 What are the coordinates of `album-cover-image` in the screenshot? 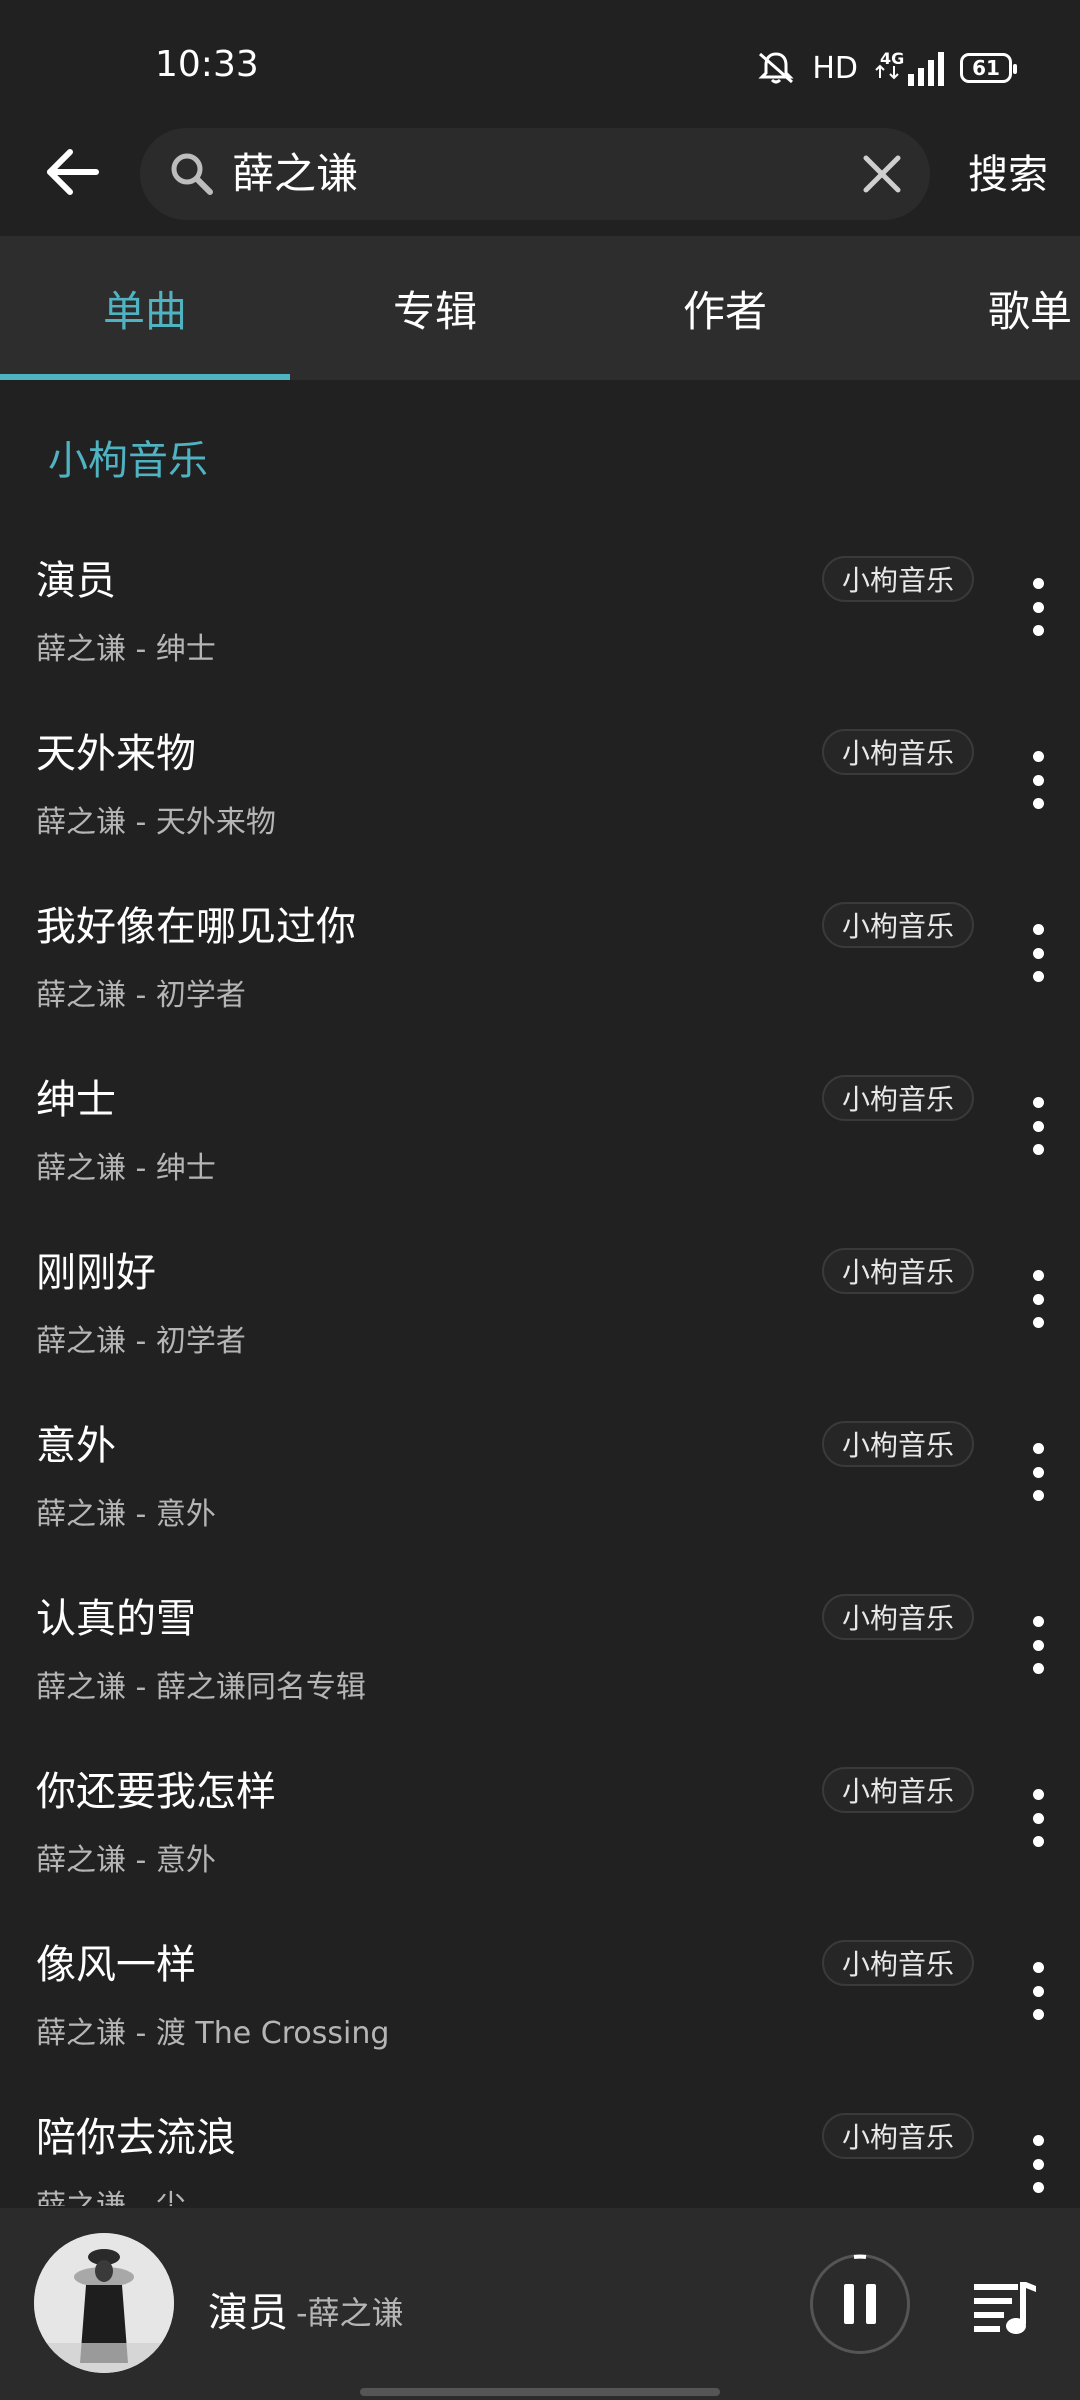 It's located at (104, 2303).